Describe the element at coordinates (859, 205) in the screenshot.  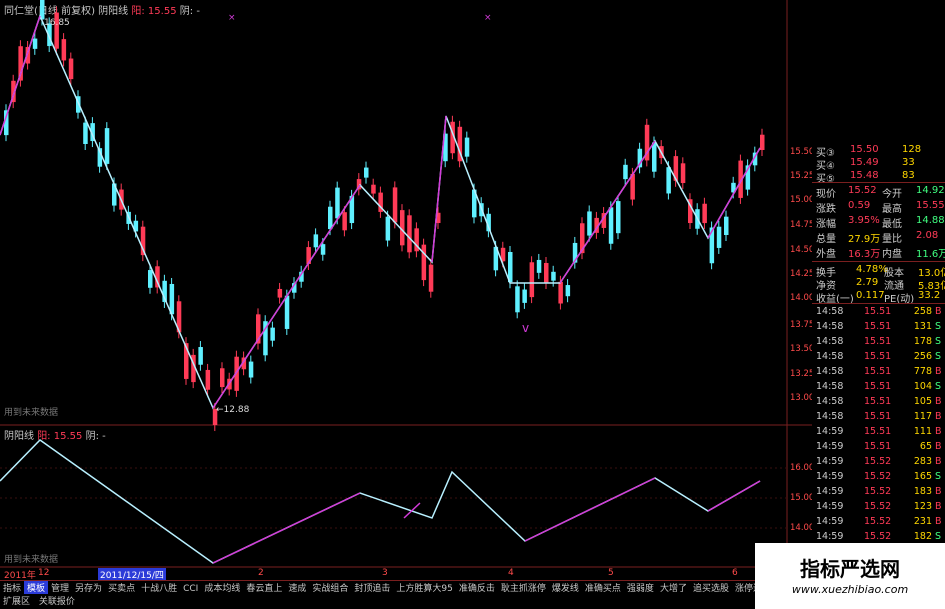
I see `stat-value: 0.59` at that location.